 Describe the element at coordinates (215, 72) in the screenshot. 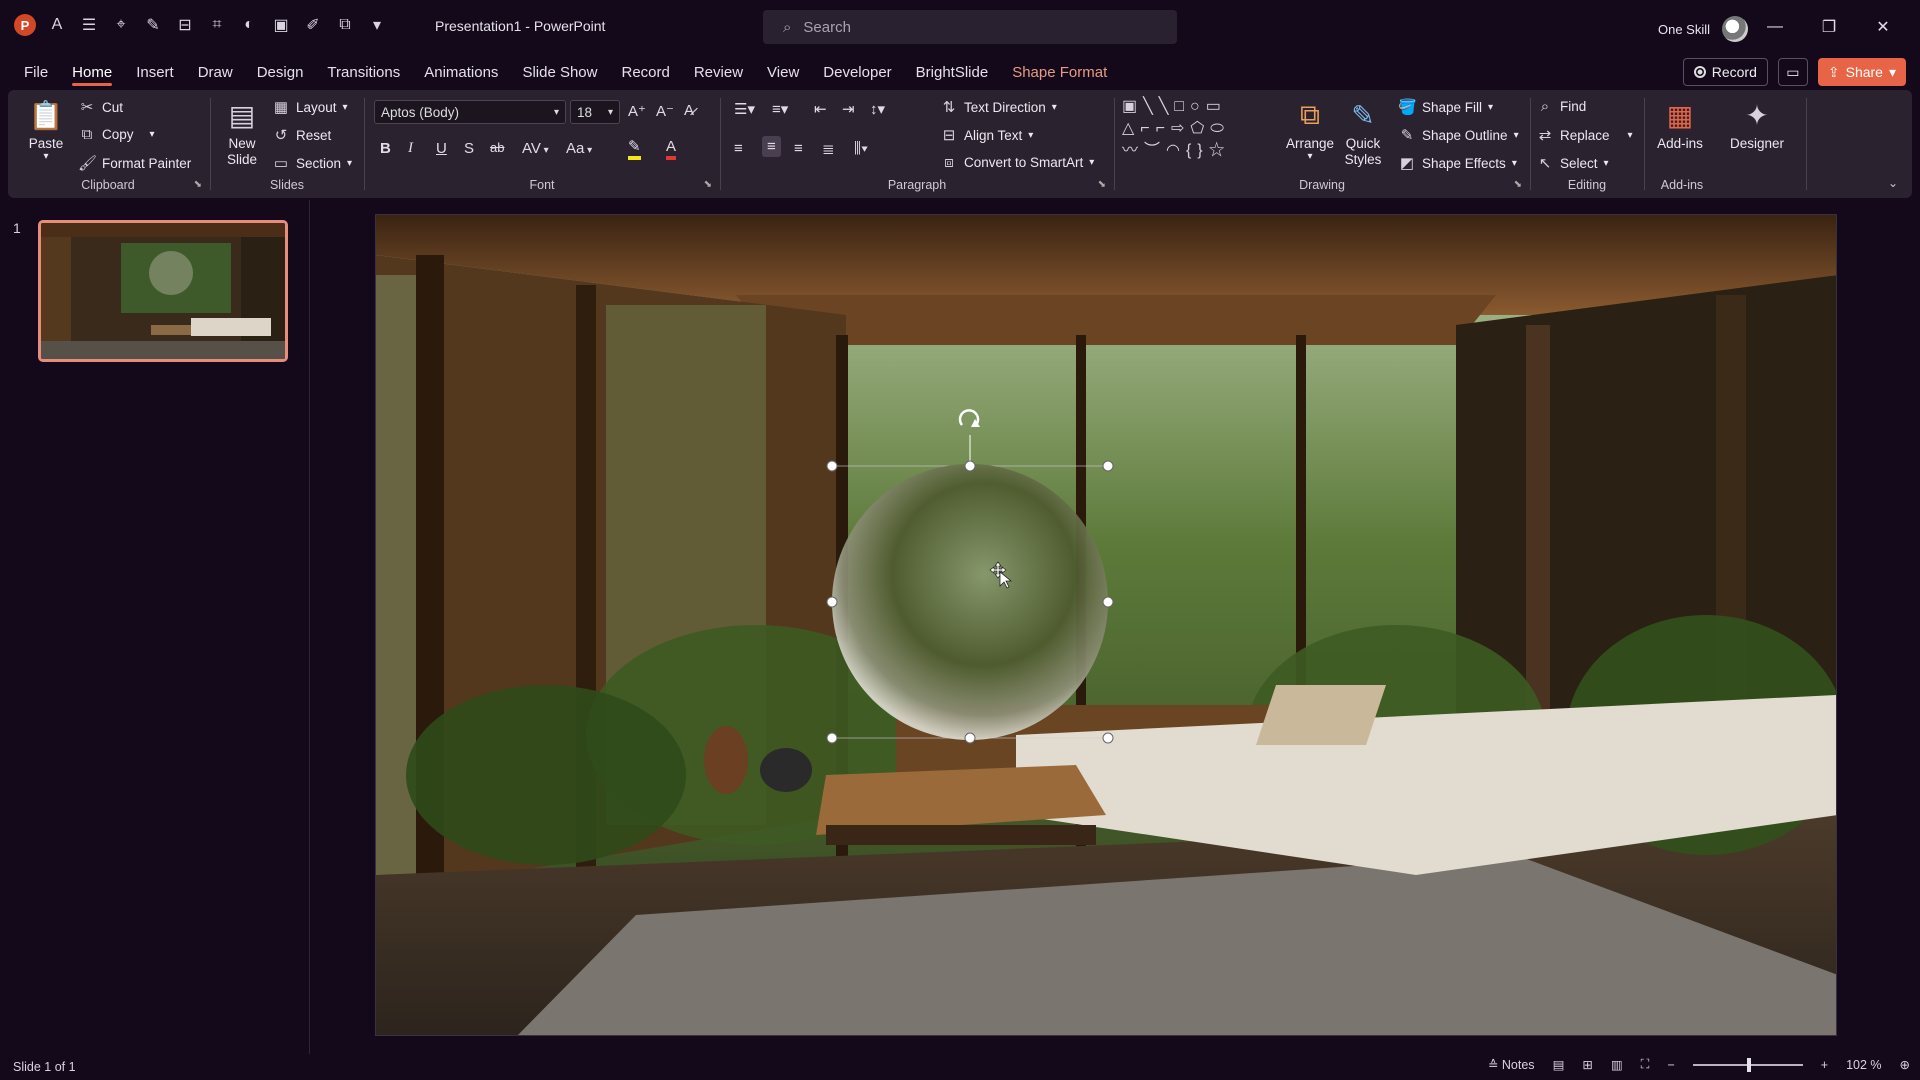

I see `tab-draw: Draw` at that location.